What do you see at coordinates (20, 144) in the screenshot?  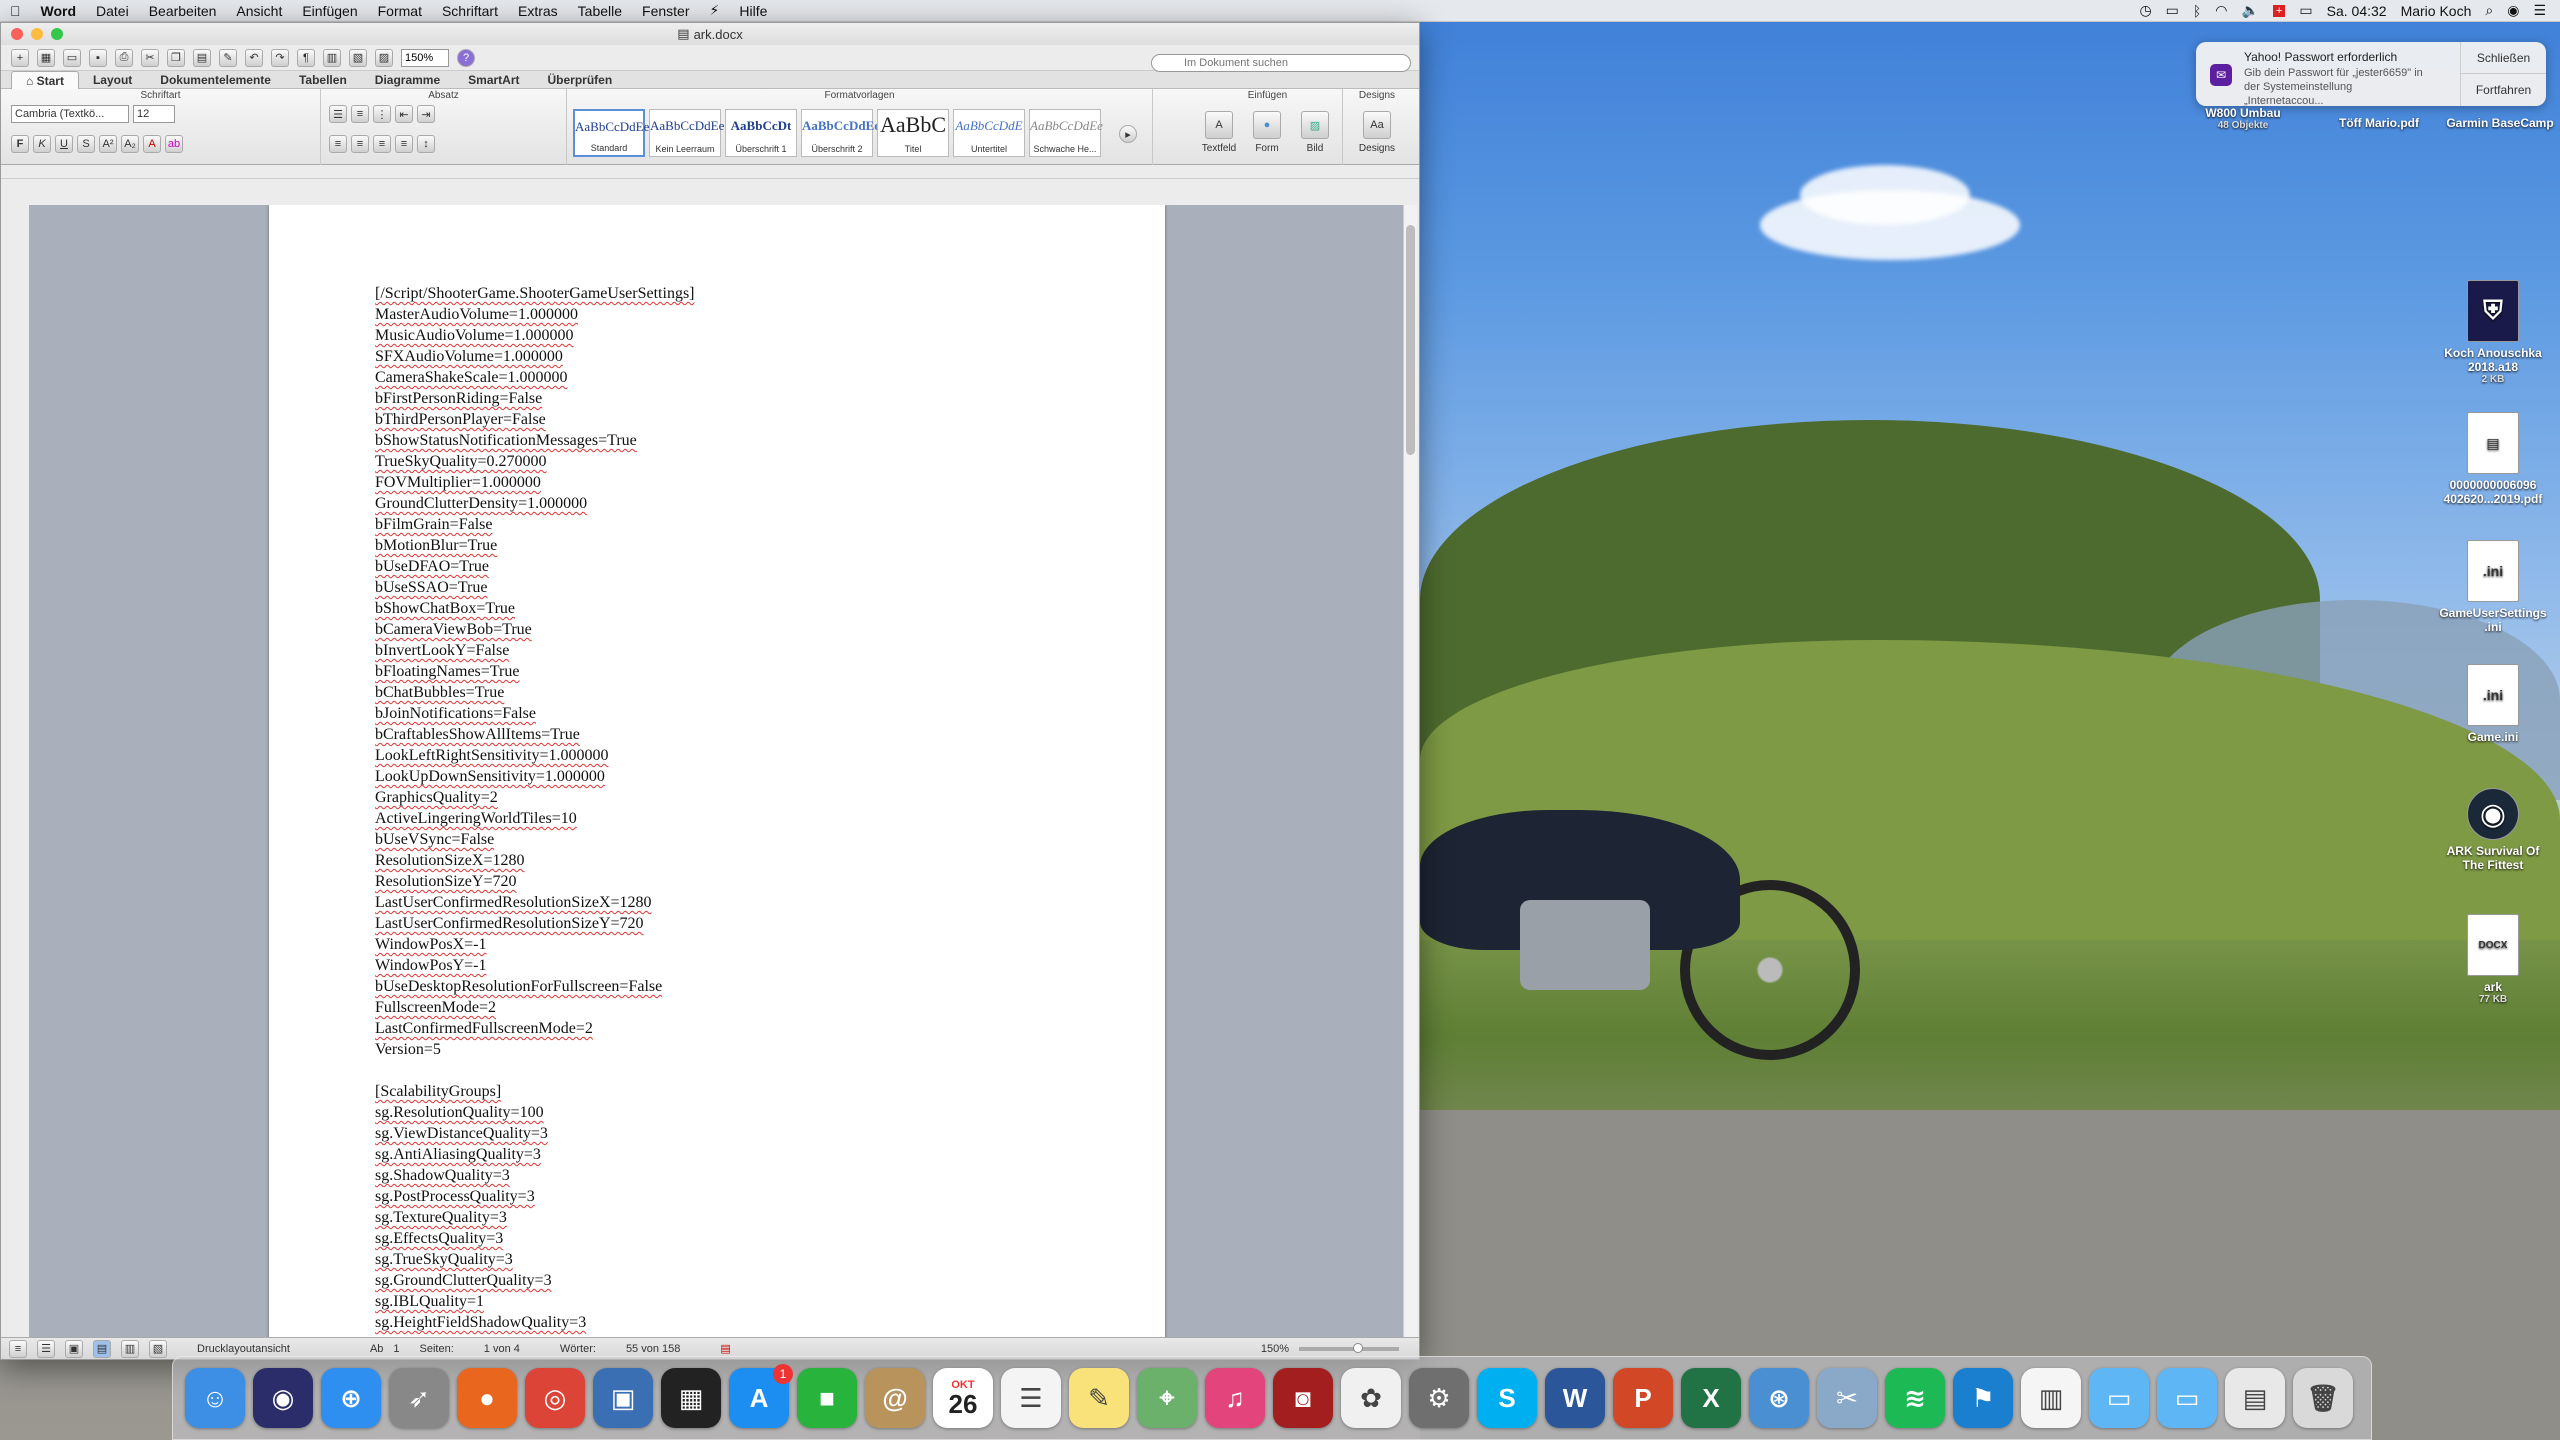 I see `bold-button: F` at bounding box center [20, 144].